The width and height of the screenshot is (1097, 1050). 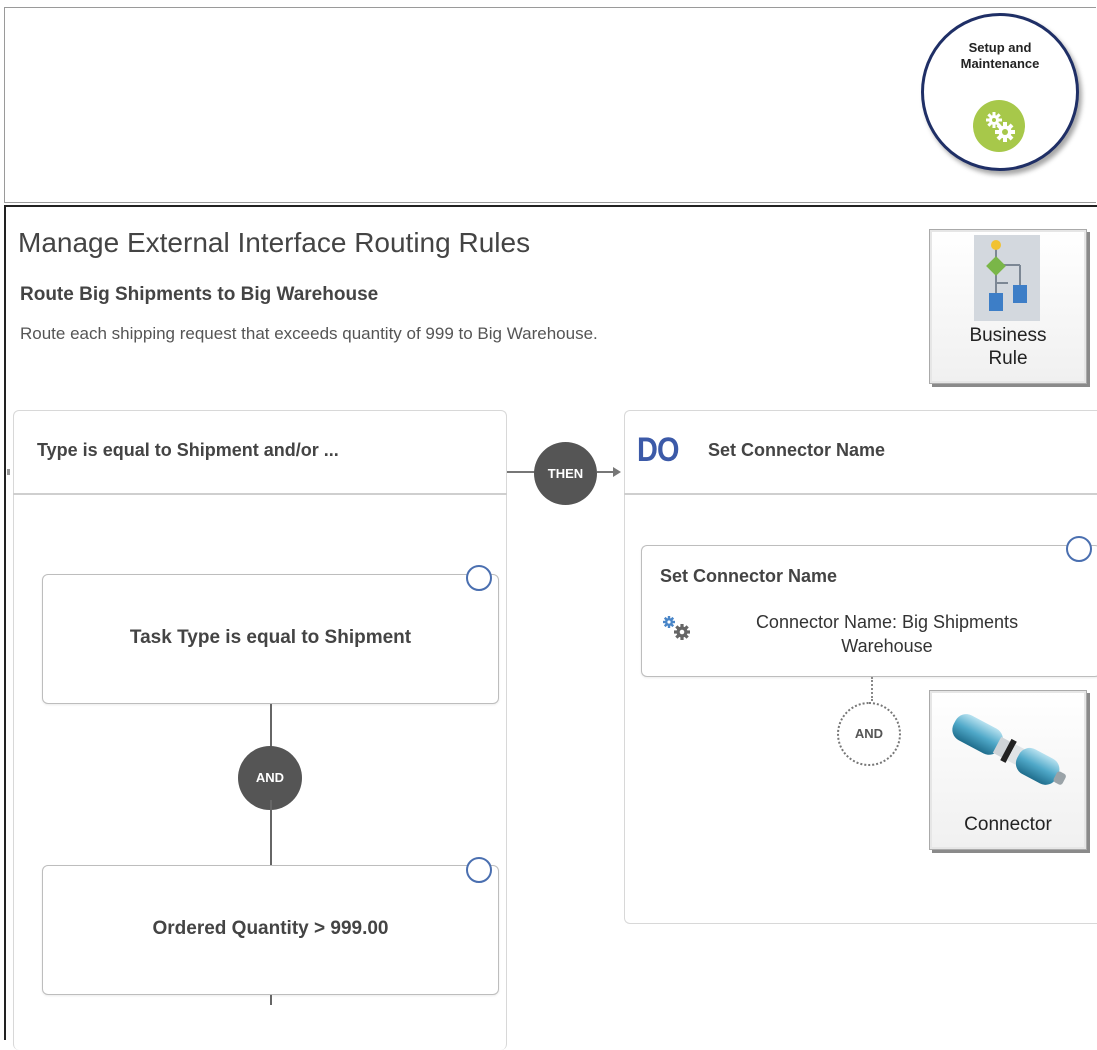 I want to click on business-rule-button: Business Rule, so click(x=1008, y=306).